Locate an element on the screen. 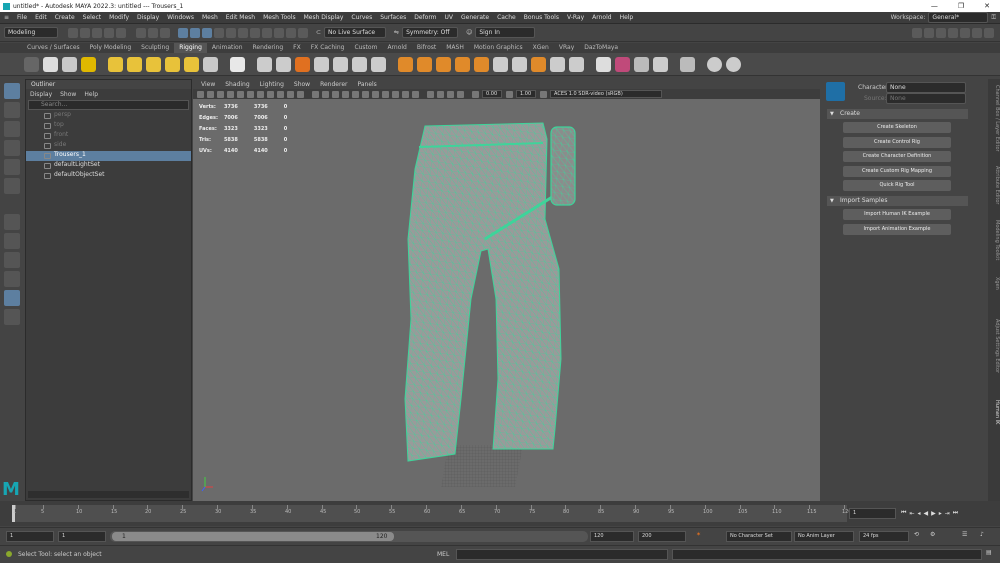 This screenshot has height=563, width=1000. move-tool-icon is located at coordinates (12, 148).